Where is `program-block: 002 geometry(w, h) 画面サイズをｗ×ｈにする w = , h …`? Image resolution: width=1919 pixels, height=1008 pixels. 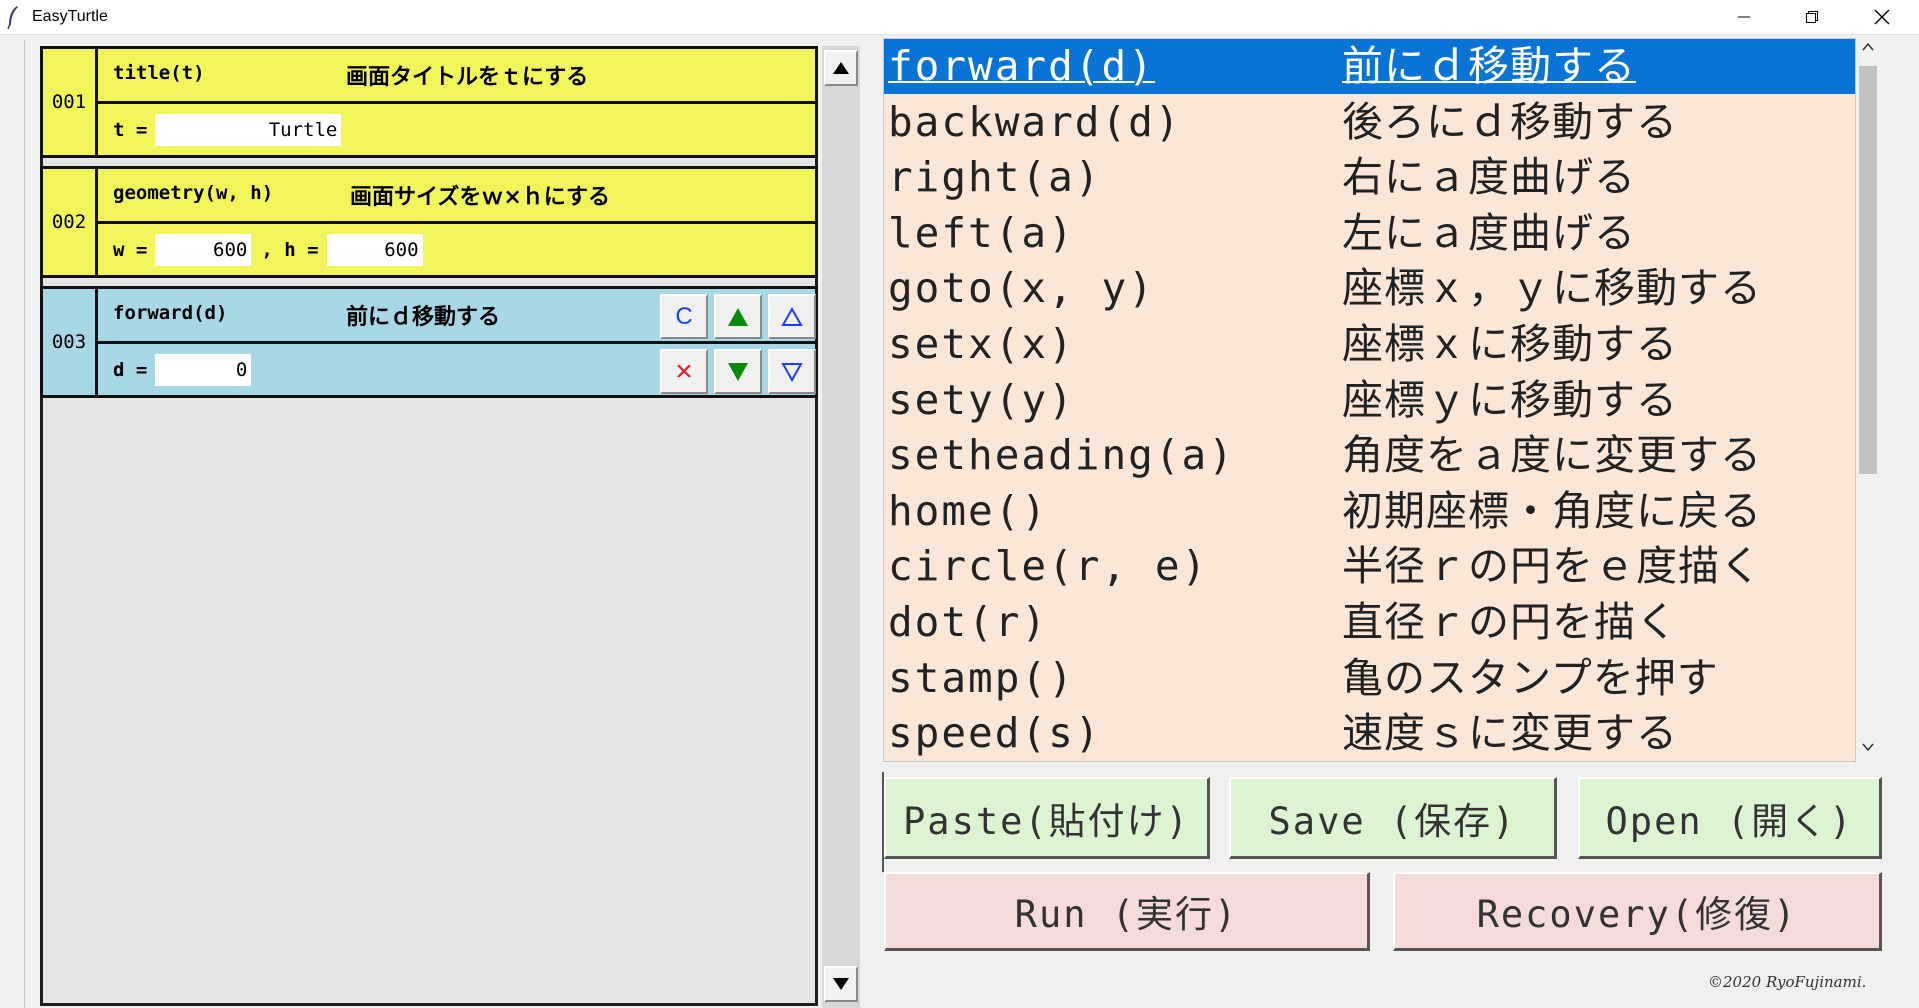
program-block: 002 geometry(w, h) 画面サイズをｗ×ｈにする w = , h … is located at coordinates (429, 222).